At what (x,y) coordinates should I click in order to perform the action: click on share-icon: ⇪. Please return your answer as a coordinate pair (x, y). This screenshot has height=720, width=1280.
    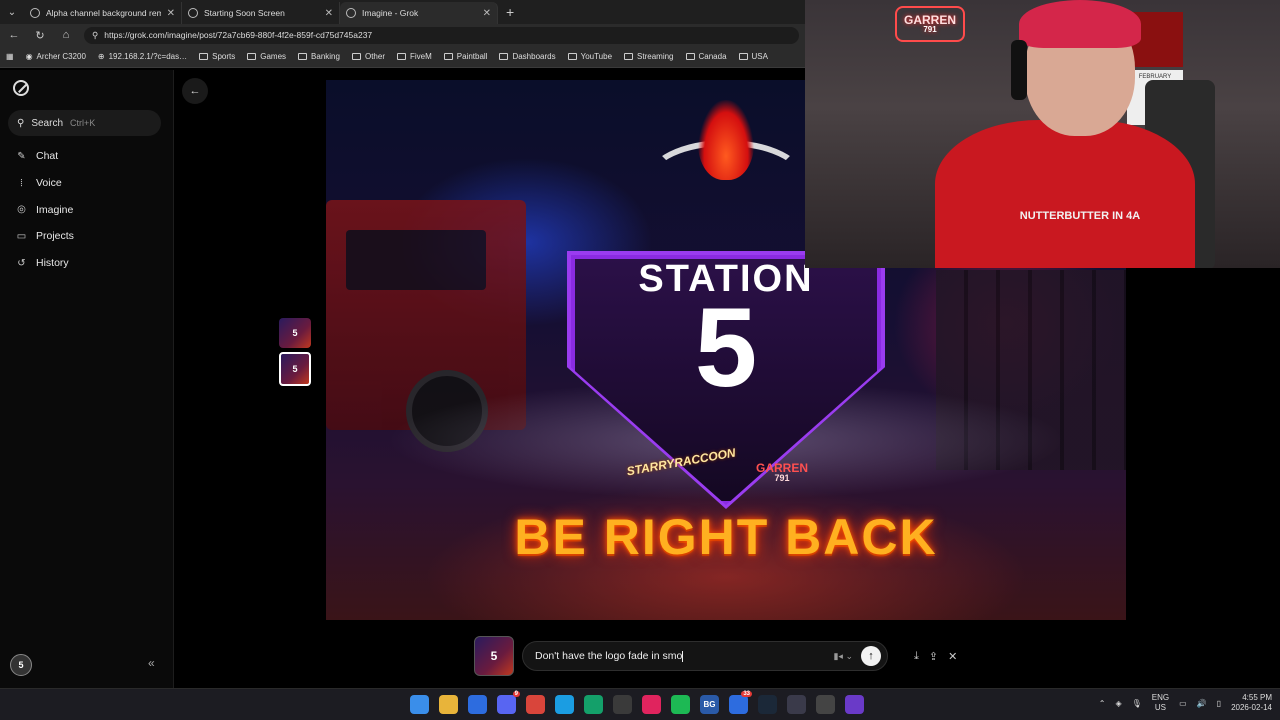
    Looking at the image, I should click on (933, 656).